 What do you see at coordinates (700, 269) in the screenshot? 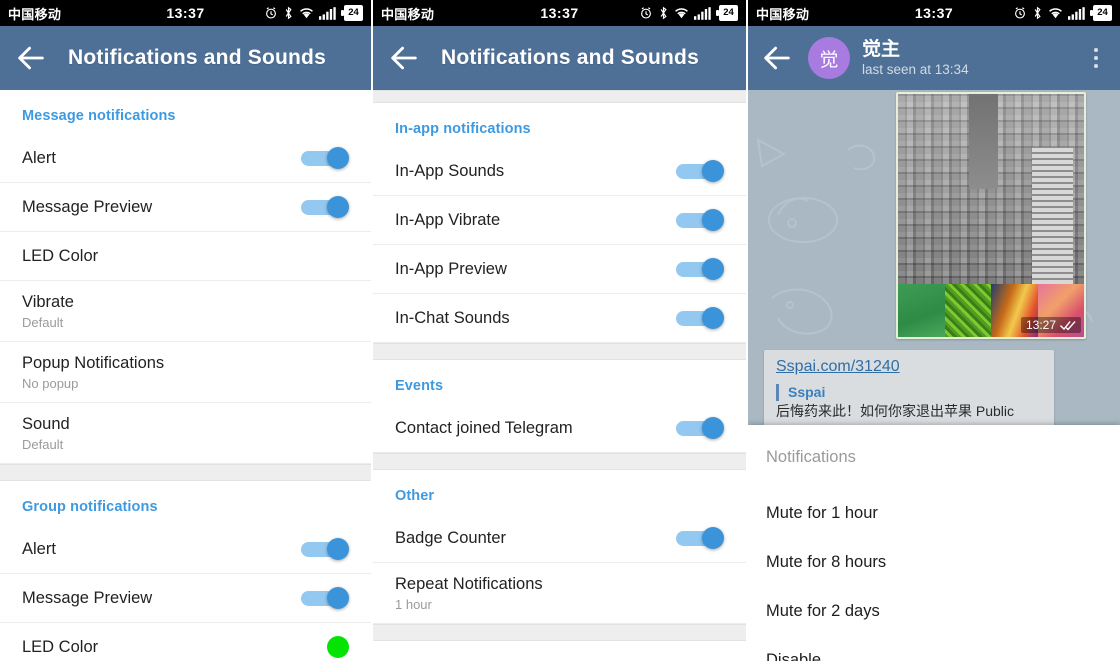
I see `toggle-in-app-preview` at bounding box center [700, 269].